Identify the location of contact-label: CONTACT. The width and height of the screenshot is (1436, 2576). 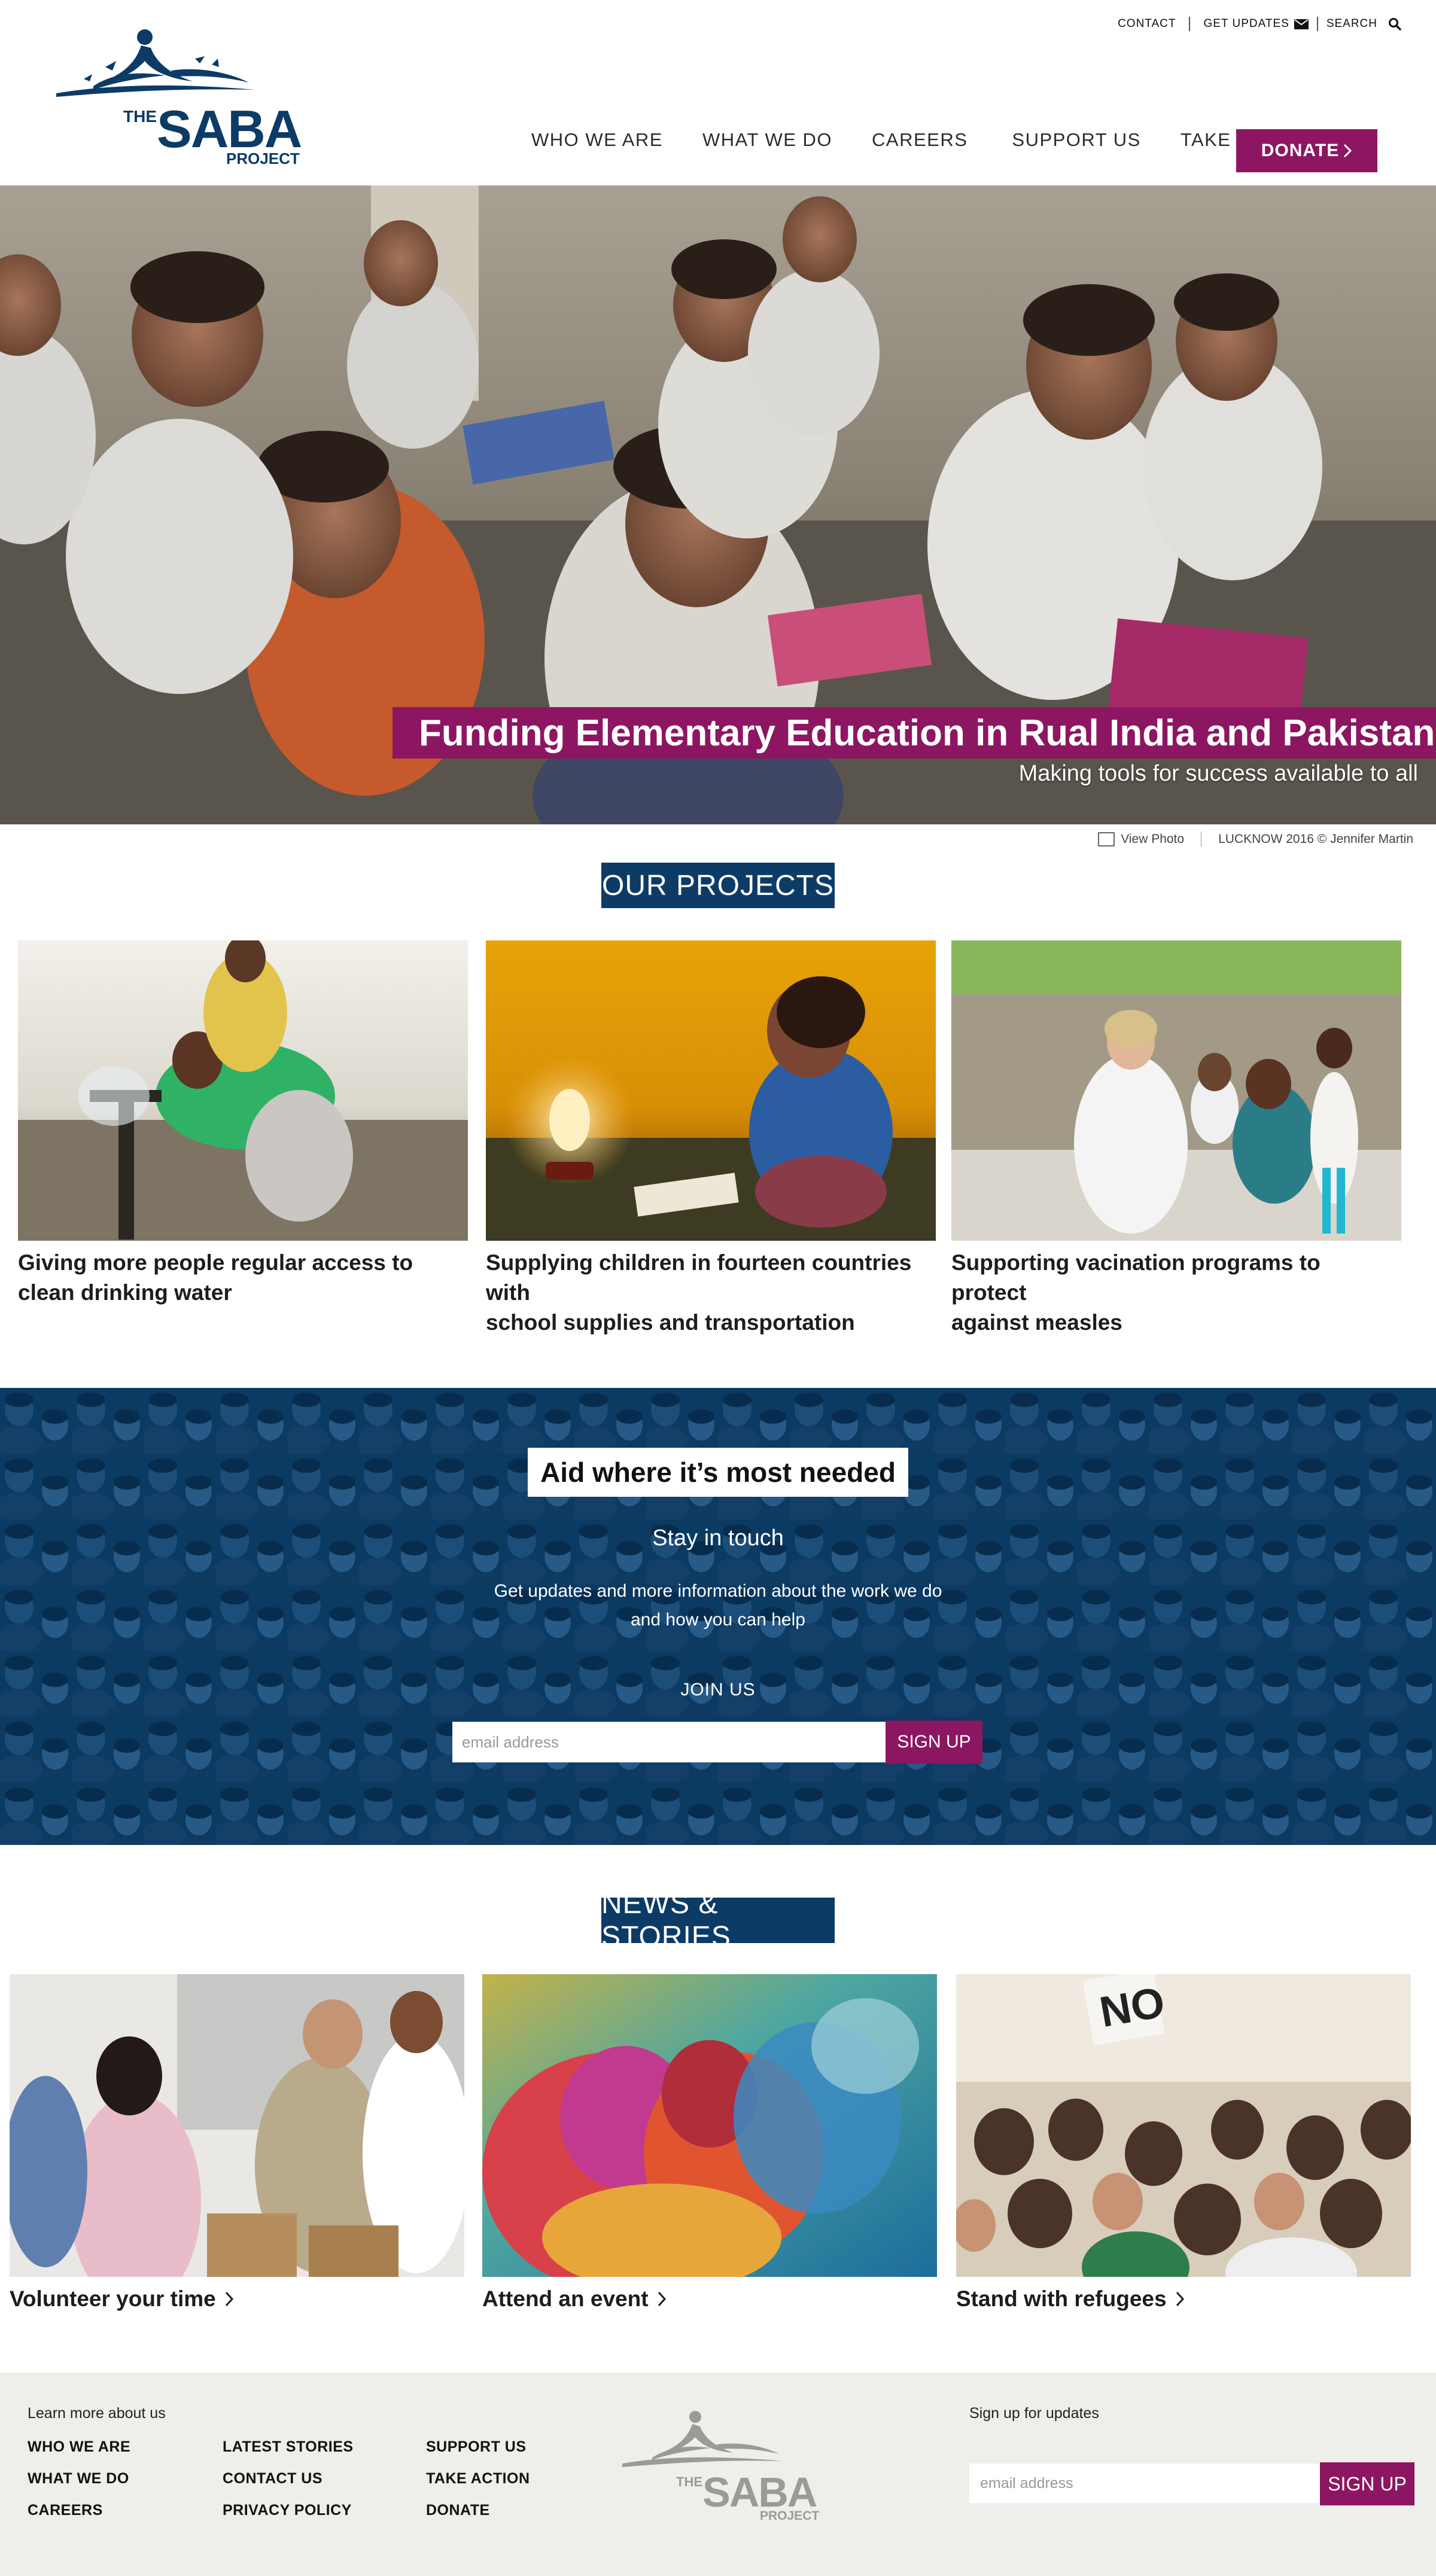
(1147, 23).